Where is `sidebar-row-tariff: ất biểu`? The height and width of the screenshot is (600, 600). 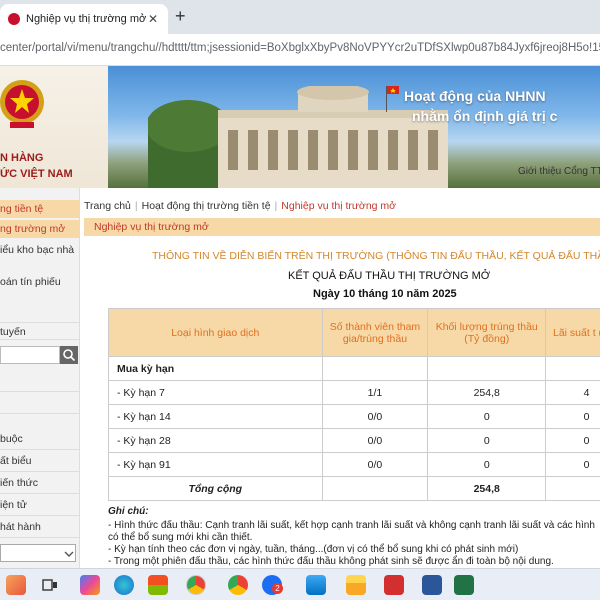 sidebar-row-tariff: ất biểu is located at coordinates (40, 461).